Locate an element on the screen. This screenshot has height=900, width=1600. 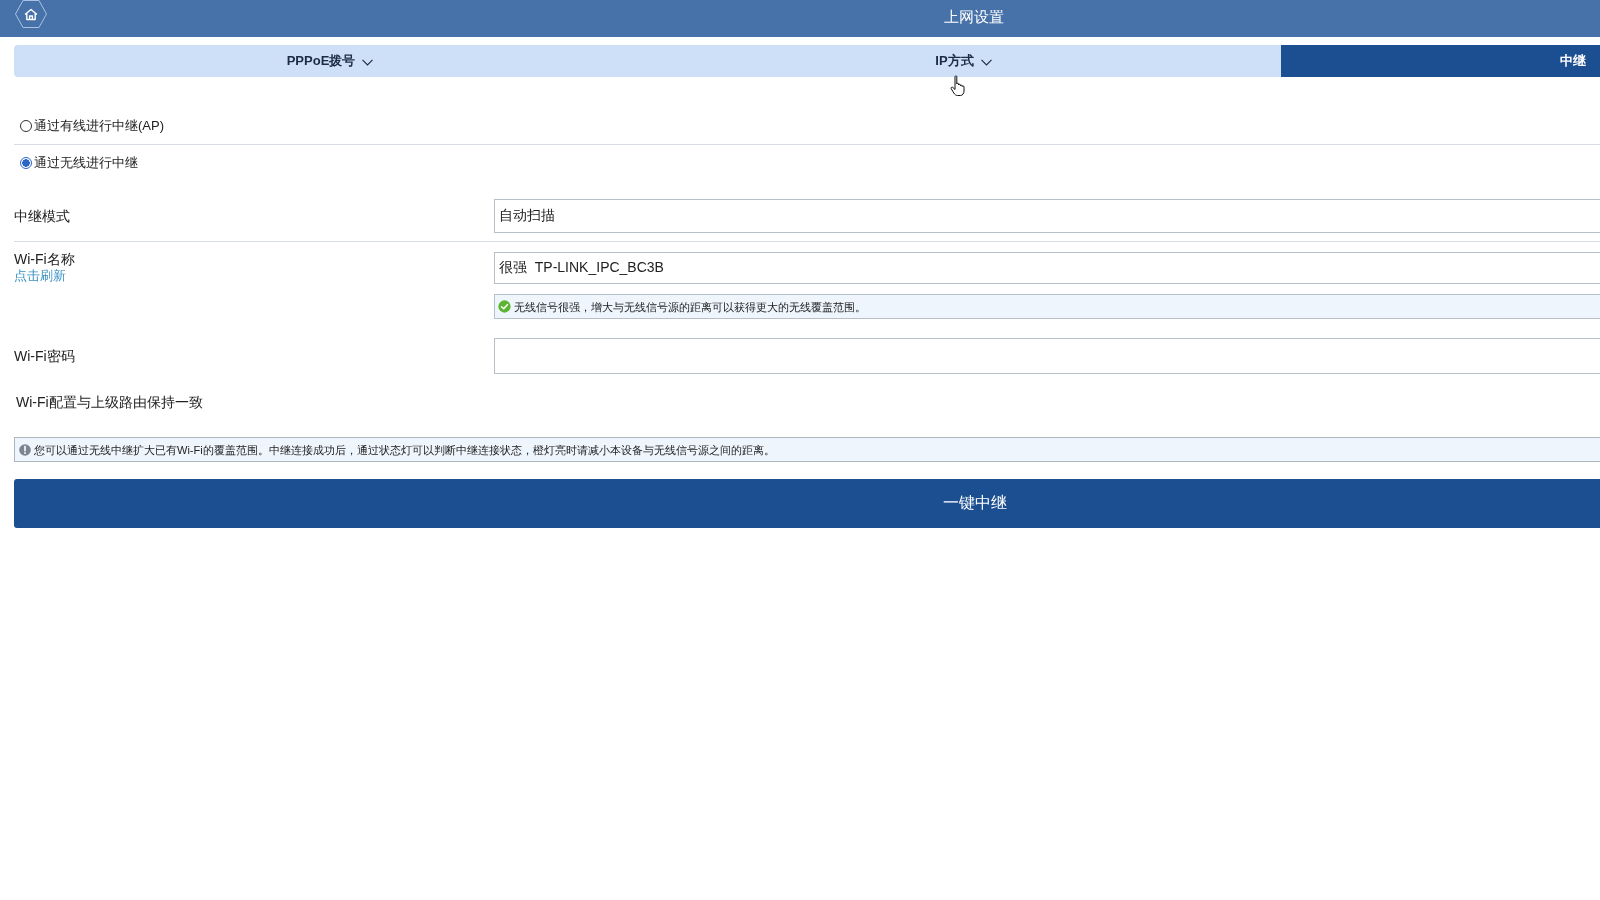
tab: PPPoE拨号 is located at coordinates (330, 61).